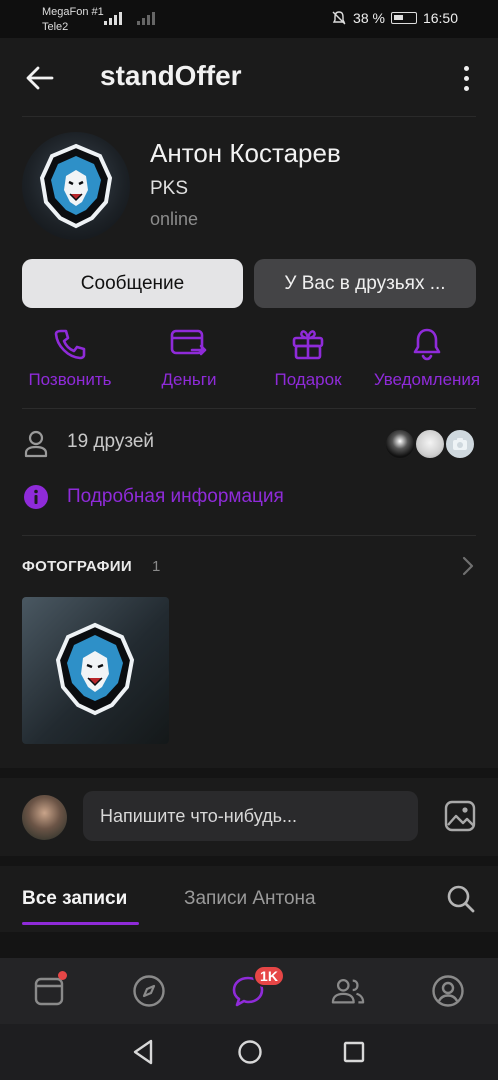 This screenshot has width=498, height=1080. Describe the element at coordinates (188, 342) in the screenshot. I see `card-transfer-icon` at that location.